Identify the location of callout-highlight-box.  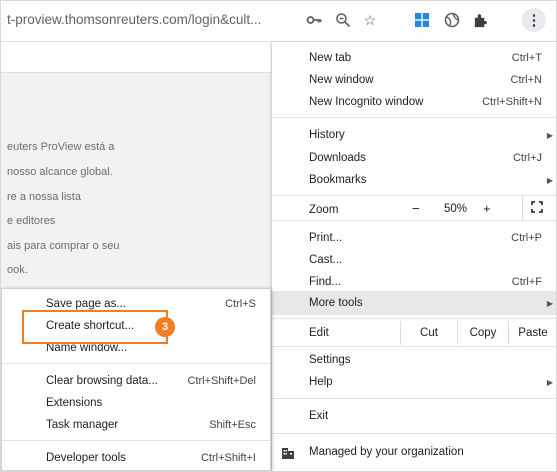
(95, 327).